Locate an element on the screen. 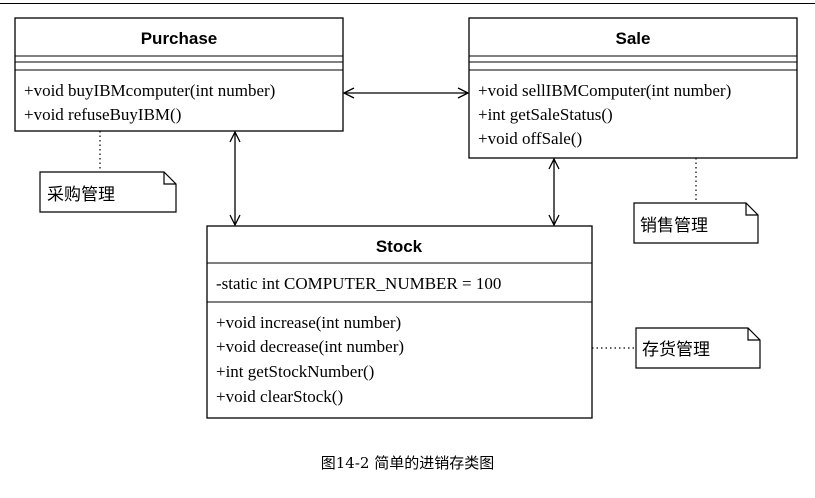 This screenshot has height=498, width=815. purchase-note: 采购管理 is located at coordinates (108, 192).